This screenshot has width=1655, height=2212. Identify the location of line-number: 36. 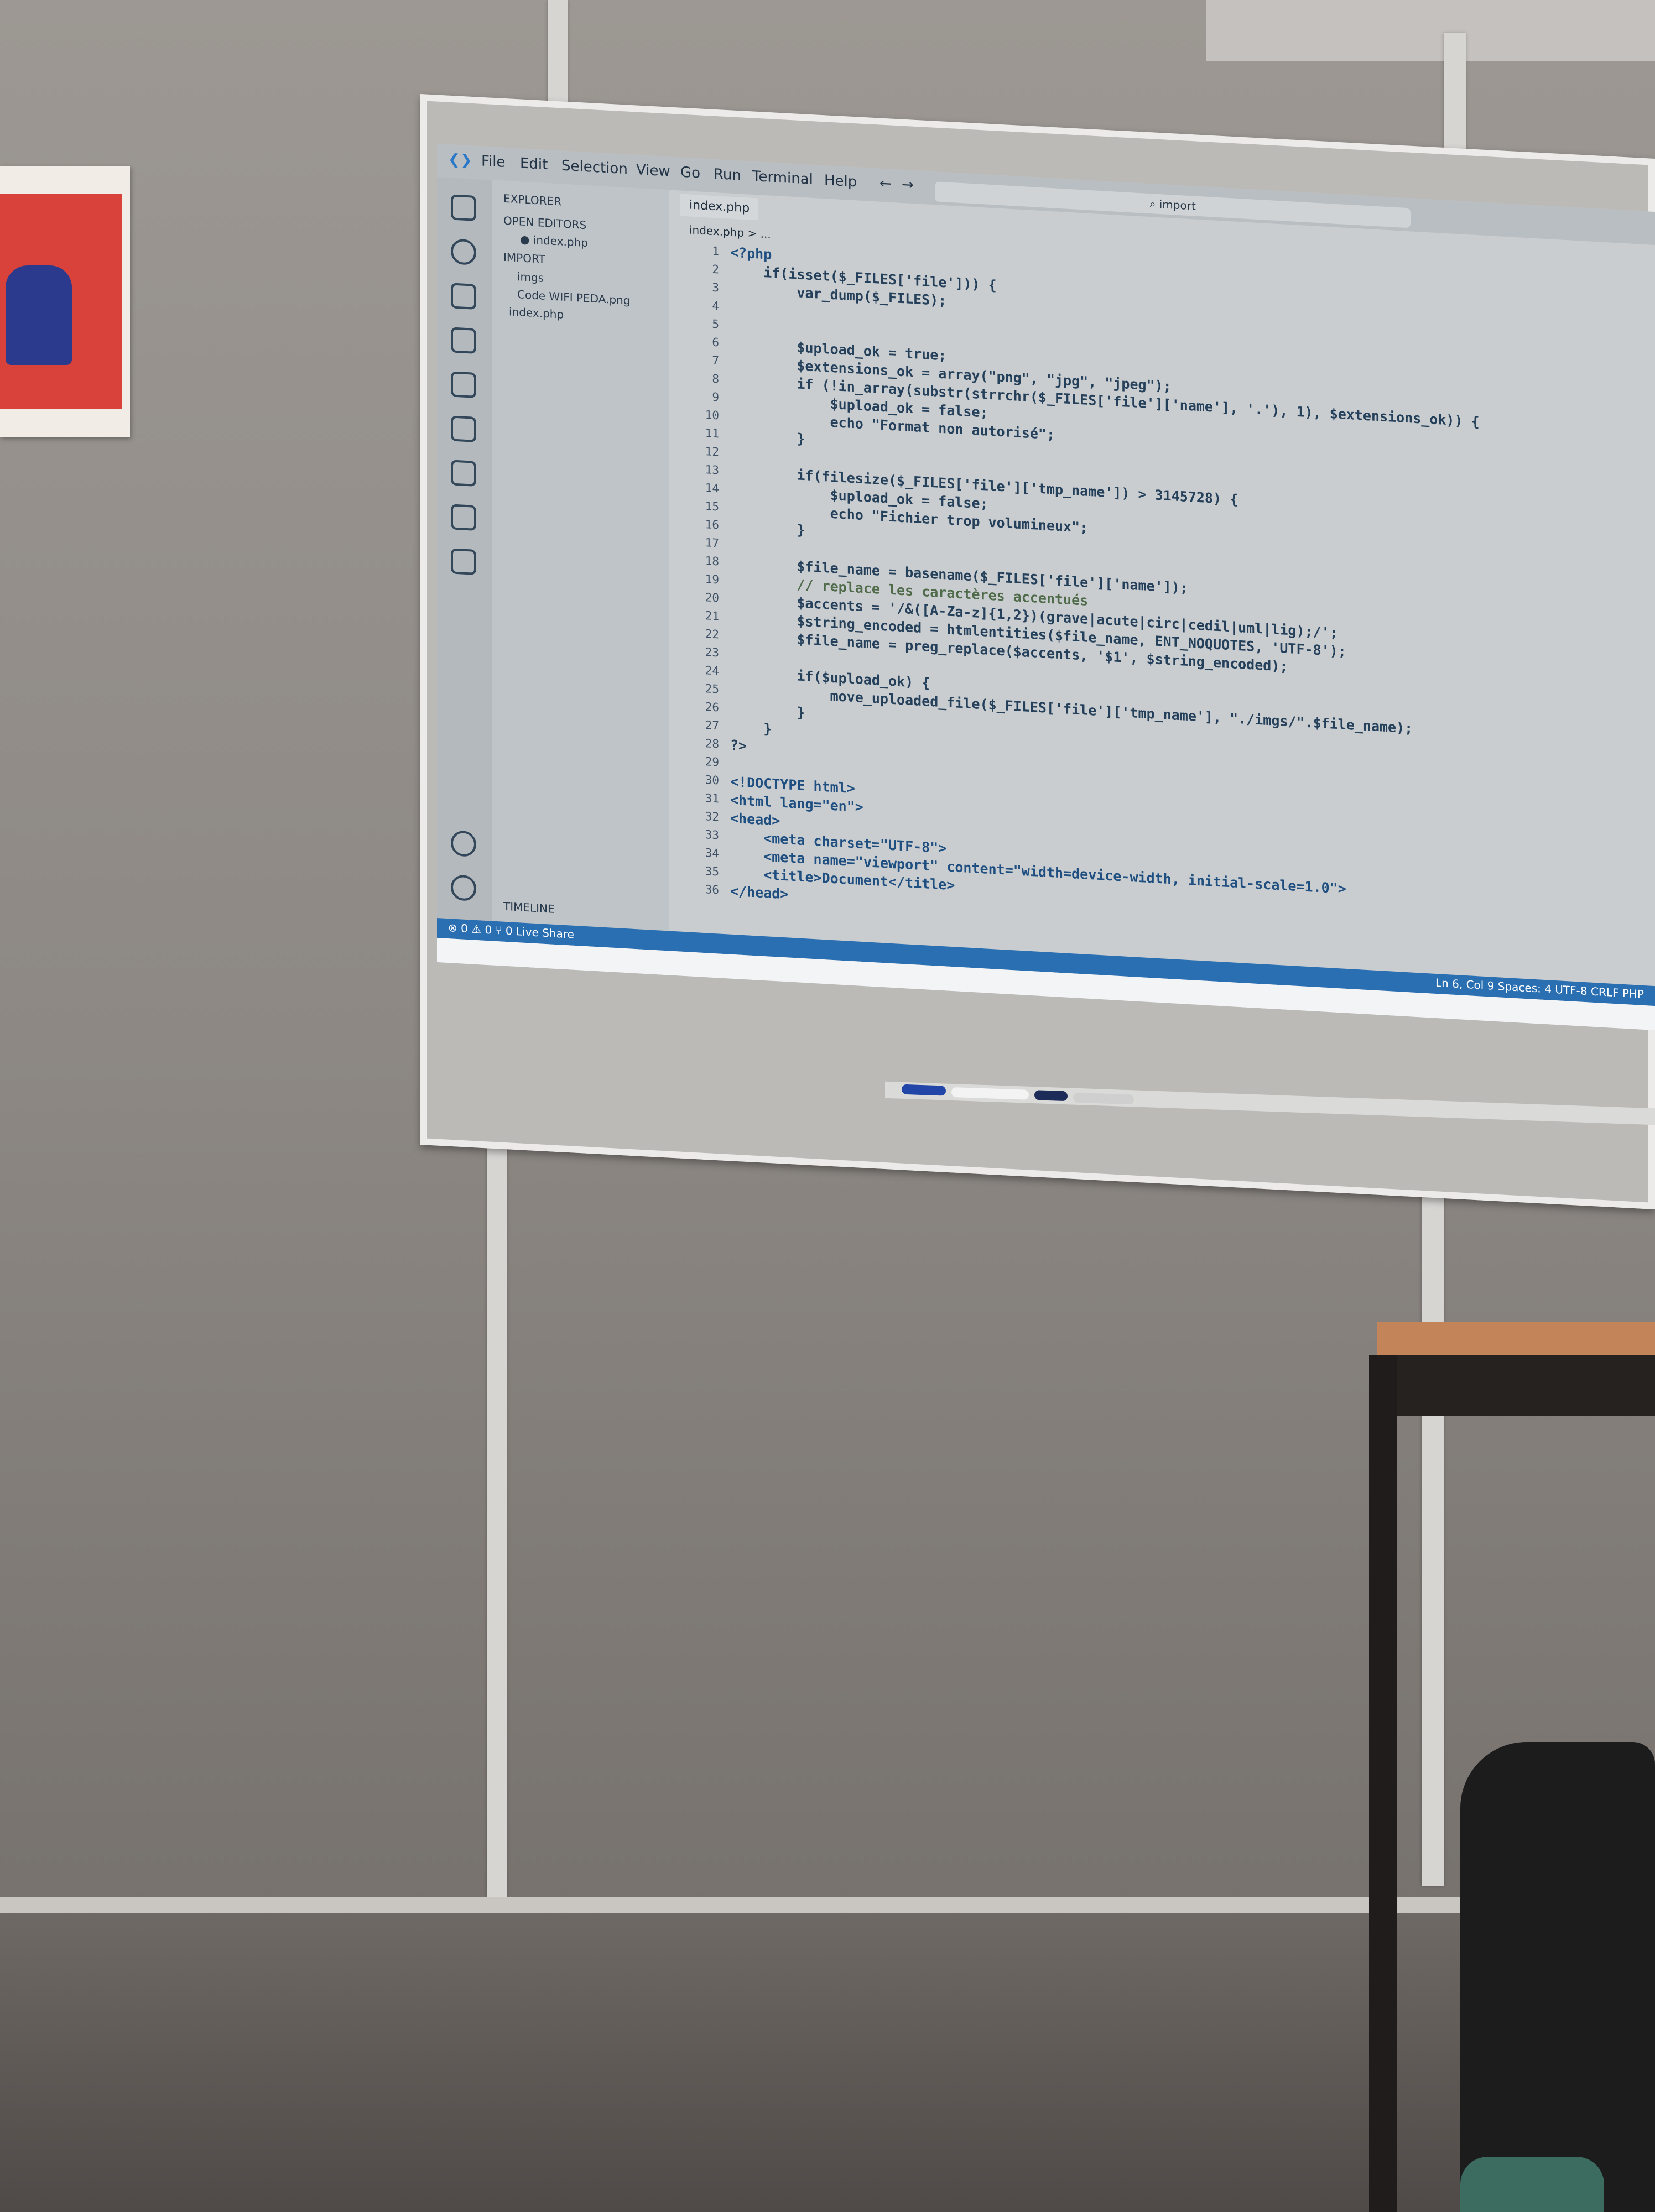
(712, 890).